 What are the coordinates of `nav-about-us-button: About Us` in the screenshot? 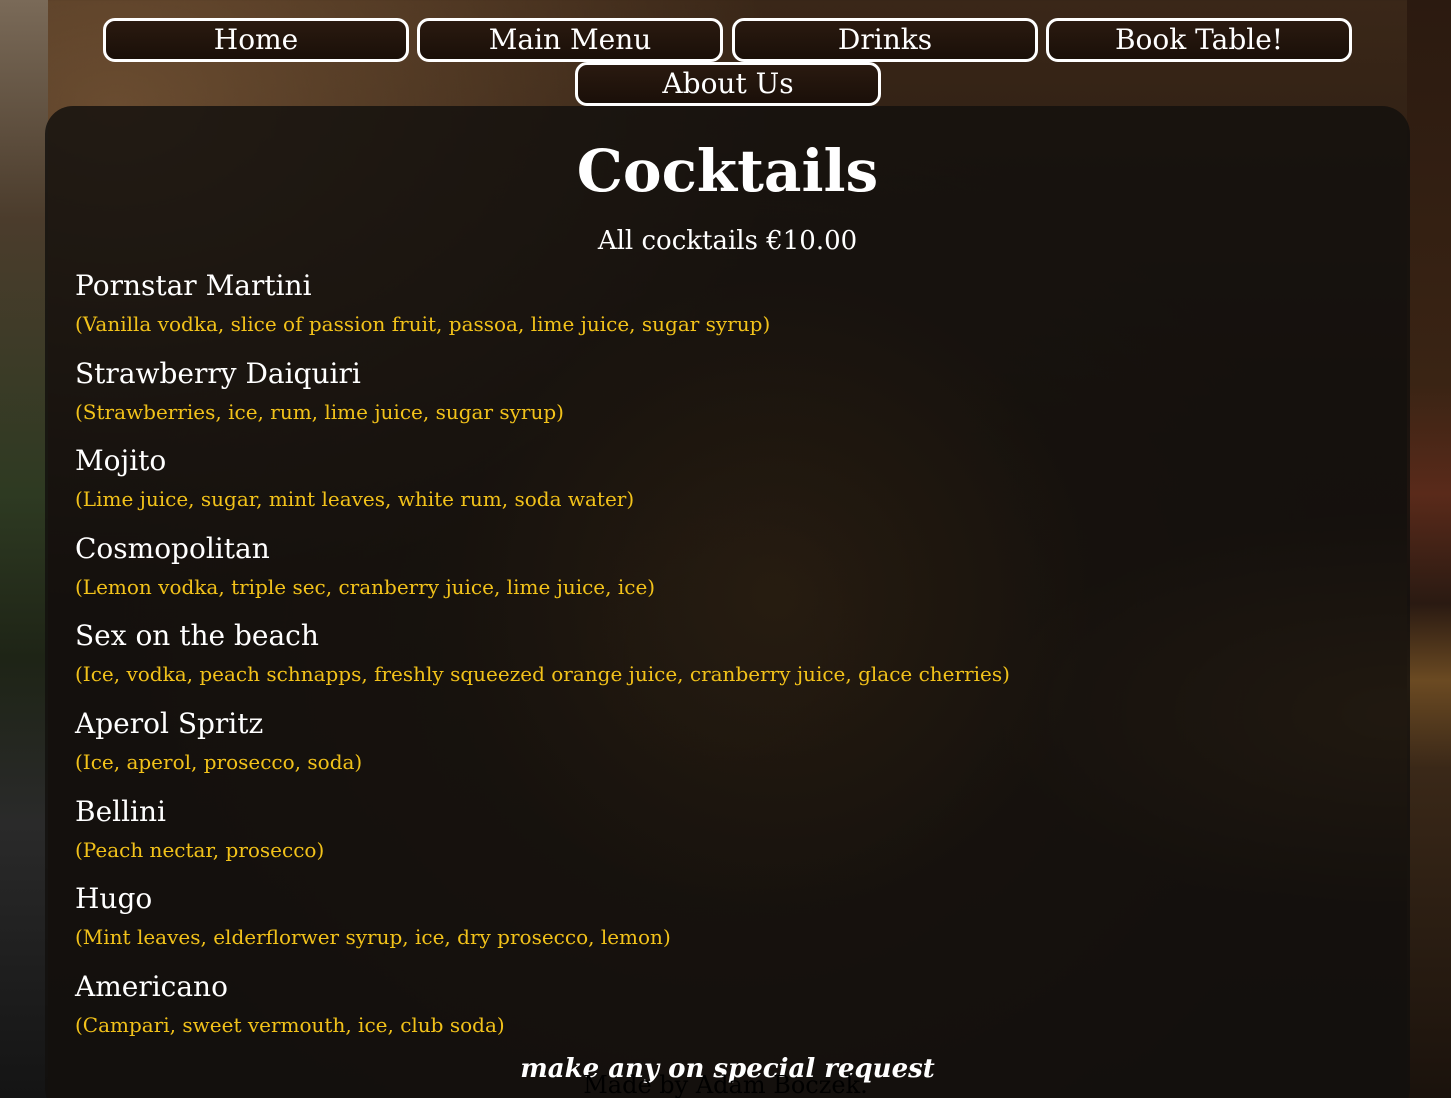 It's located at (728, 84).